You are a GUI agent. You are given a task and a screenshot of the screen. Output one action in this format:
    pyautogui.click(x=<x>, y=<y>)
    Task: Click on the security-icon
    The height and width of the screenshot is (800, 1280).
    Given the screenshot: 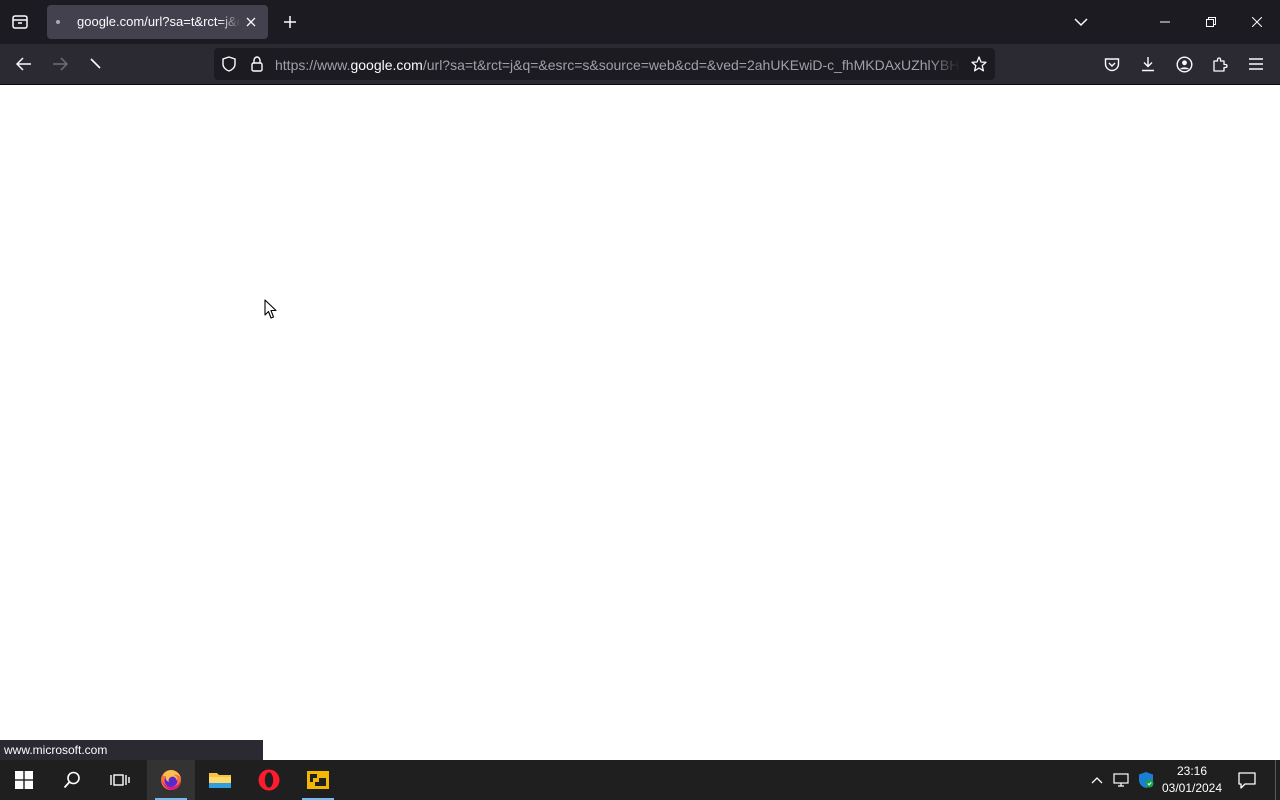 What is the action you would take?
    pyautogui.click(x=1146, y=780)
    